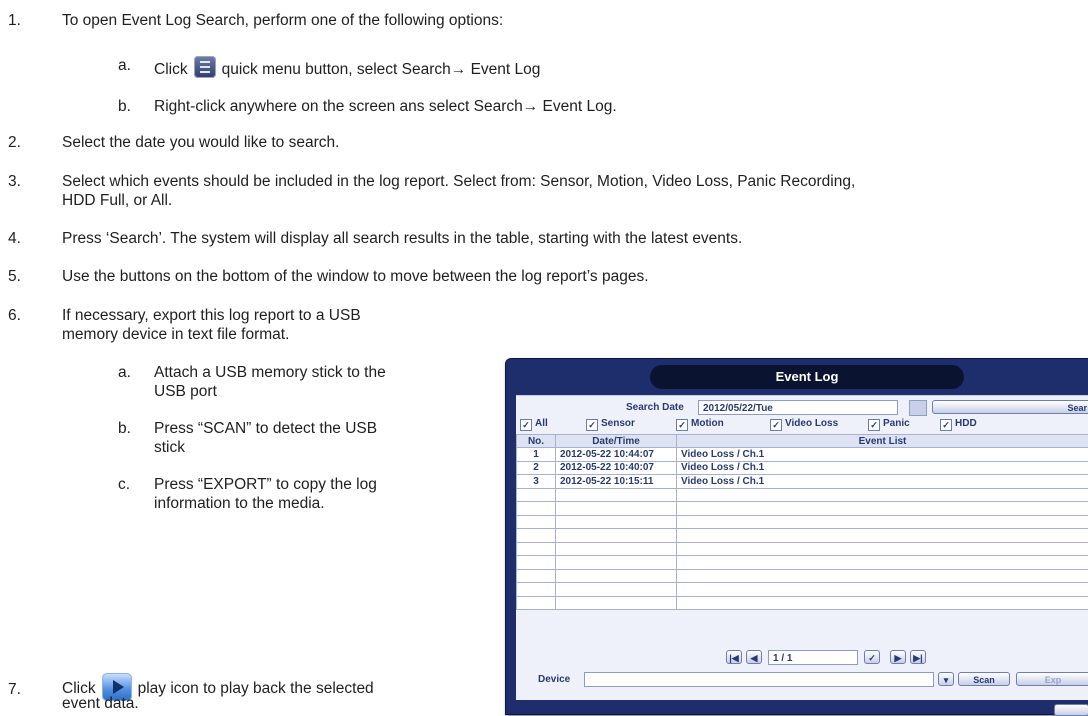 The height and width of the screenshot is (716, 1088). What do you see at coordinates (874, 425) in the screenshot?
I see `filter-panic-checkbox: ✓` at bounding box center [874, 425].